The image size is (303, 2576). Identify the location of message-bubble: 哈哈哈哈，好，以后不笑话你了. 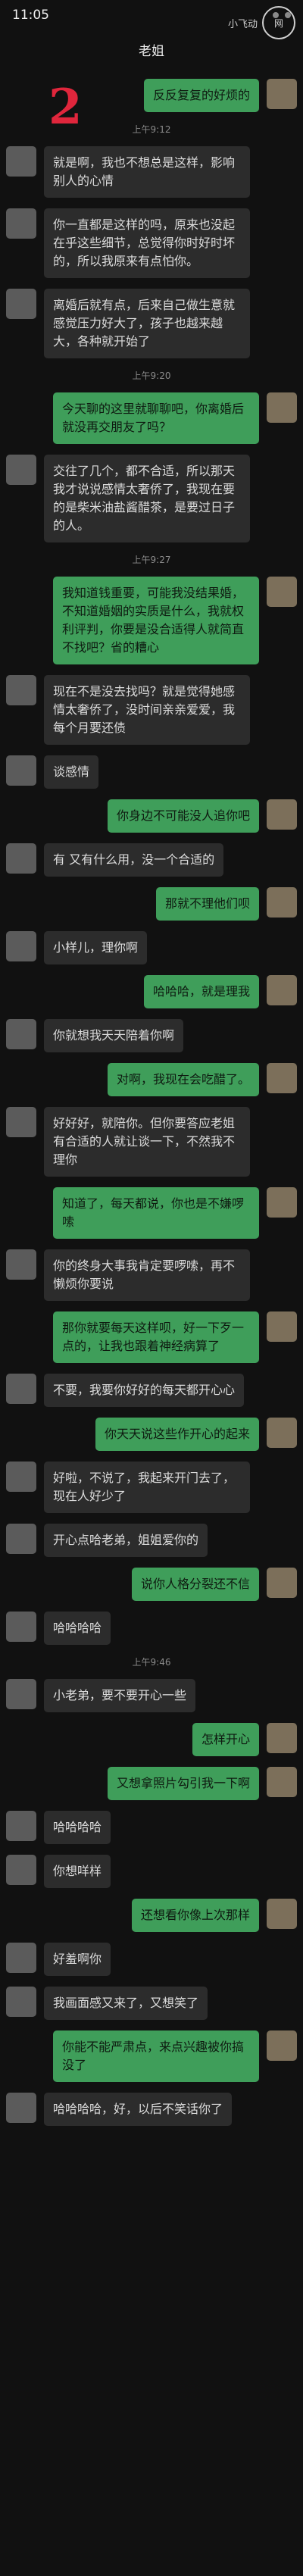
(138, 2109).